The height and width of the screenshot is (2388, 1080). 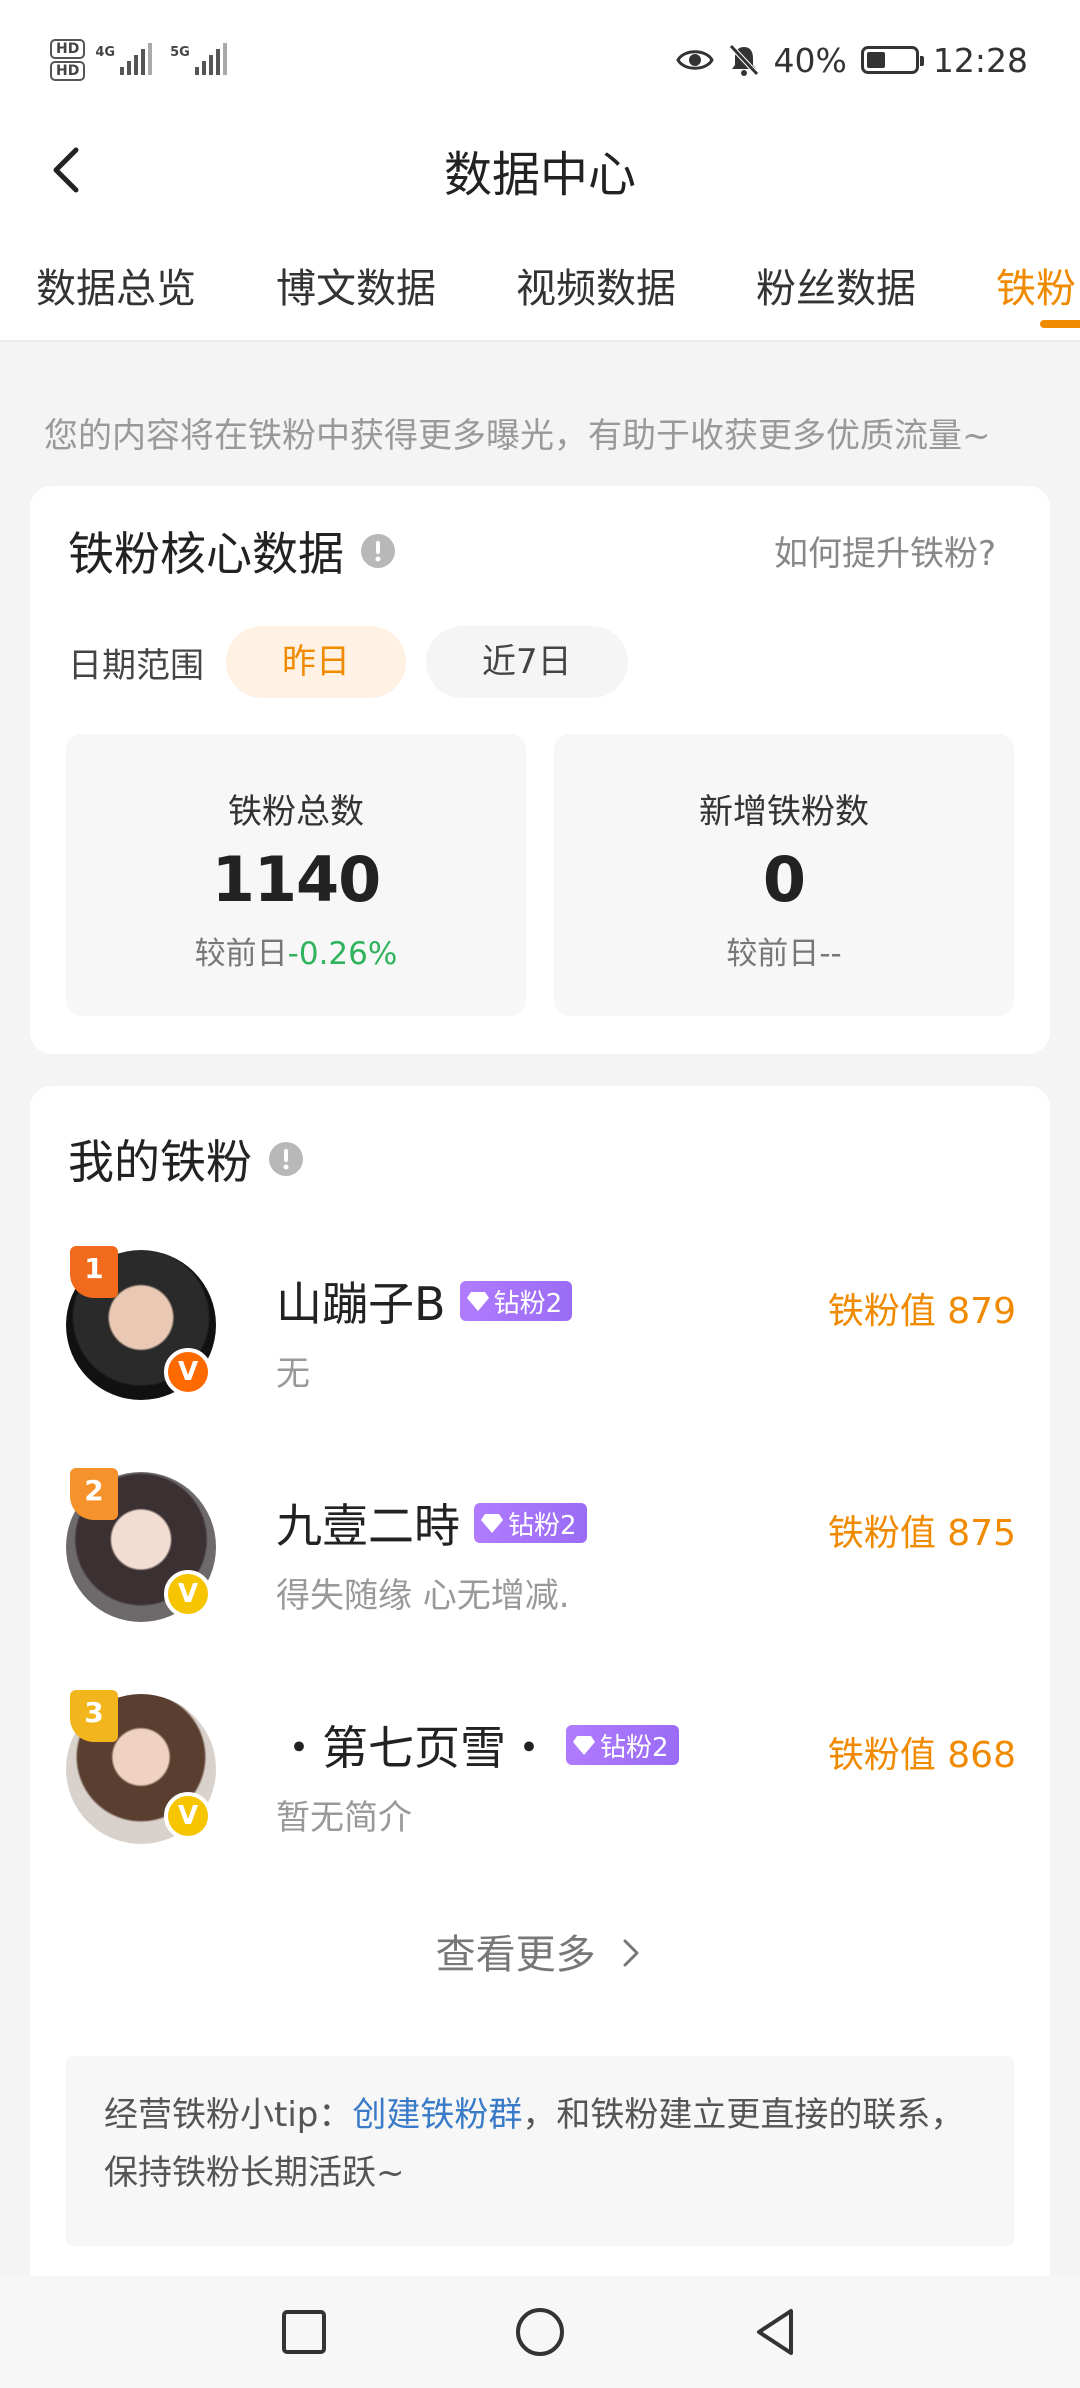 I want to click on stat-value: 0, so click(x=784, y=879).